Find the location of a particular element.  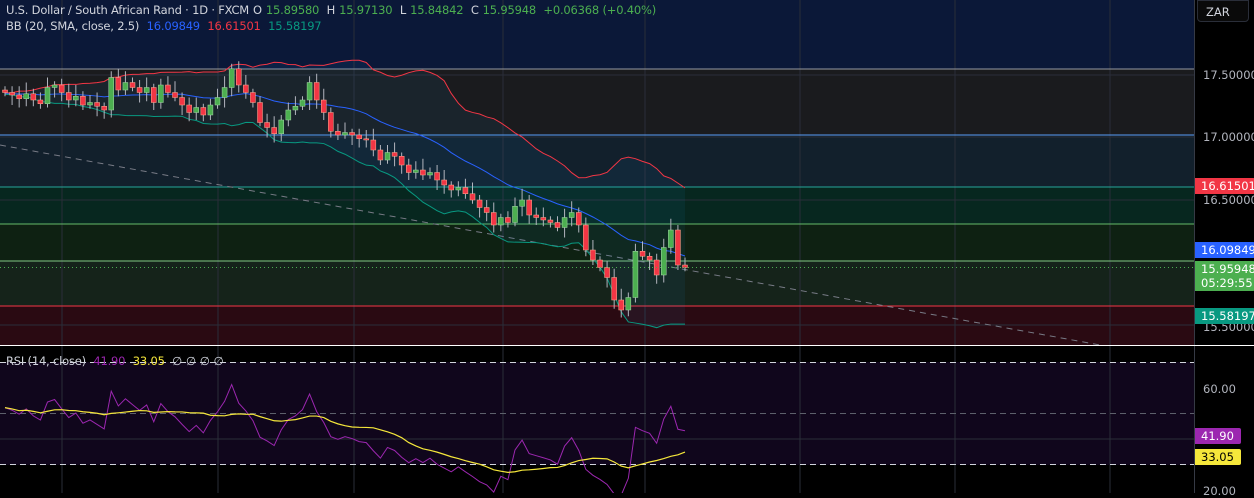

rsi-ma-value: 33.05 is located at coordinates (148, 361).